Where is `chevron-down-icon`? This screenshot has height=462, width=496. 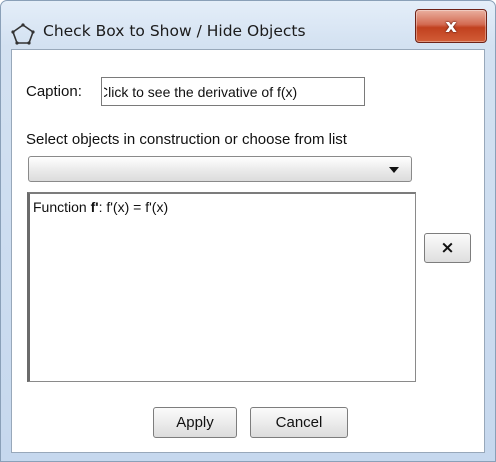
chevron-down-icon is located at coordinates (394, 170).